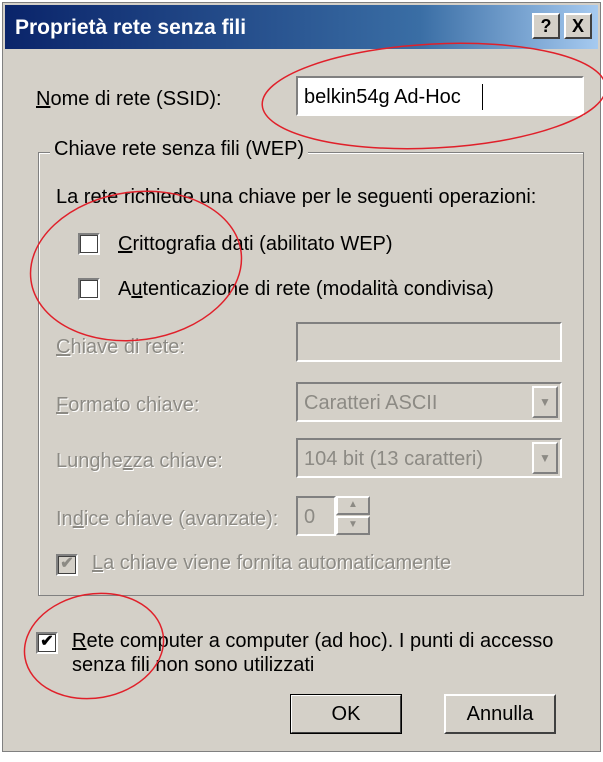 Image resolution: width=603 pixels, height=762 pixels. Describe the element at coordinates (353, 505) in the screenshot. I see `spin-up-icon: ▲` at that location.